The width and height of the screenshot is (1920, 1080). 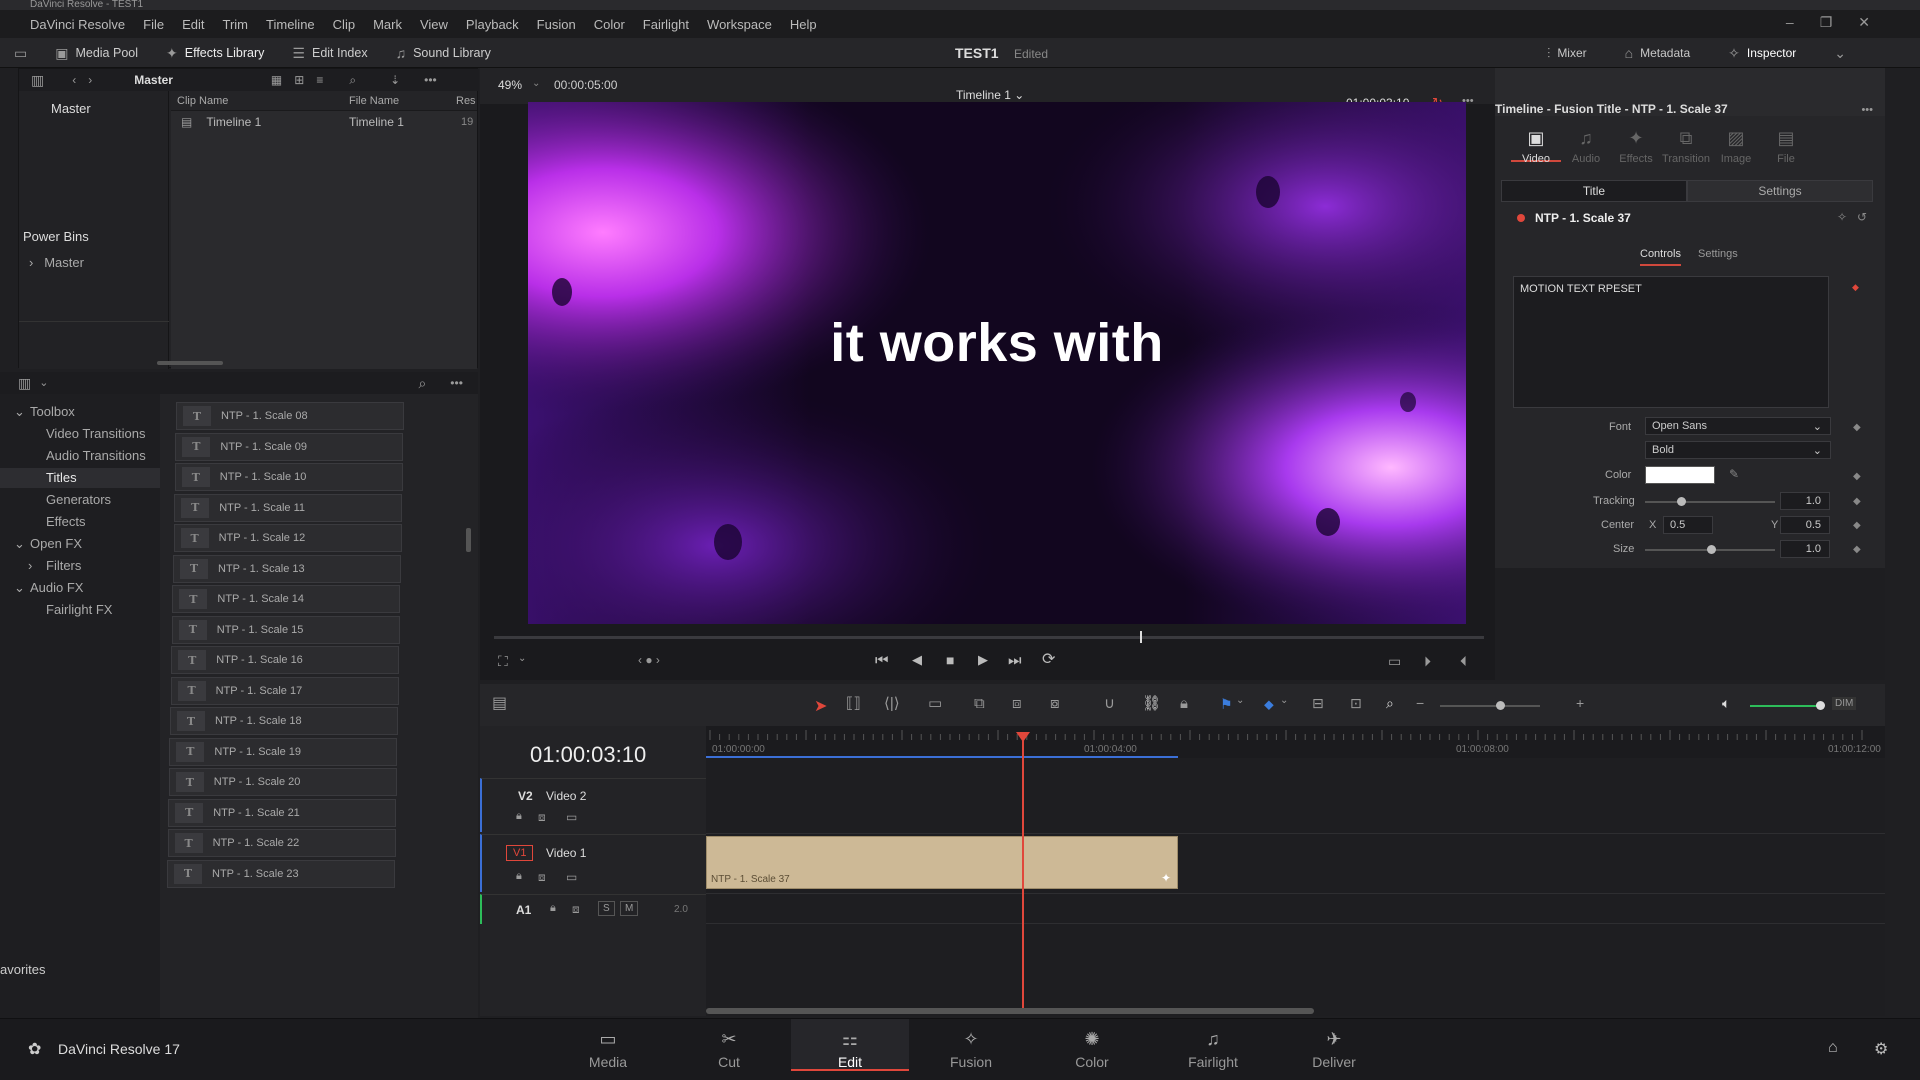 I want to click on mixer-button: ⫶ Mixer, so click(x=1567, y=53).